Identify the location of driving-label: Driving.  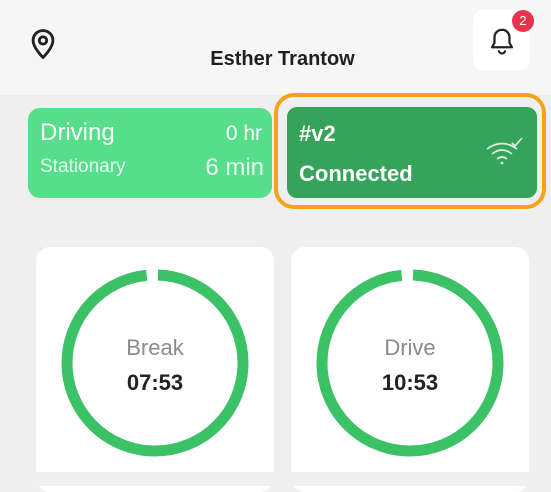
(77, 132).